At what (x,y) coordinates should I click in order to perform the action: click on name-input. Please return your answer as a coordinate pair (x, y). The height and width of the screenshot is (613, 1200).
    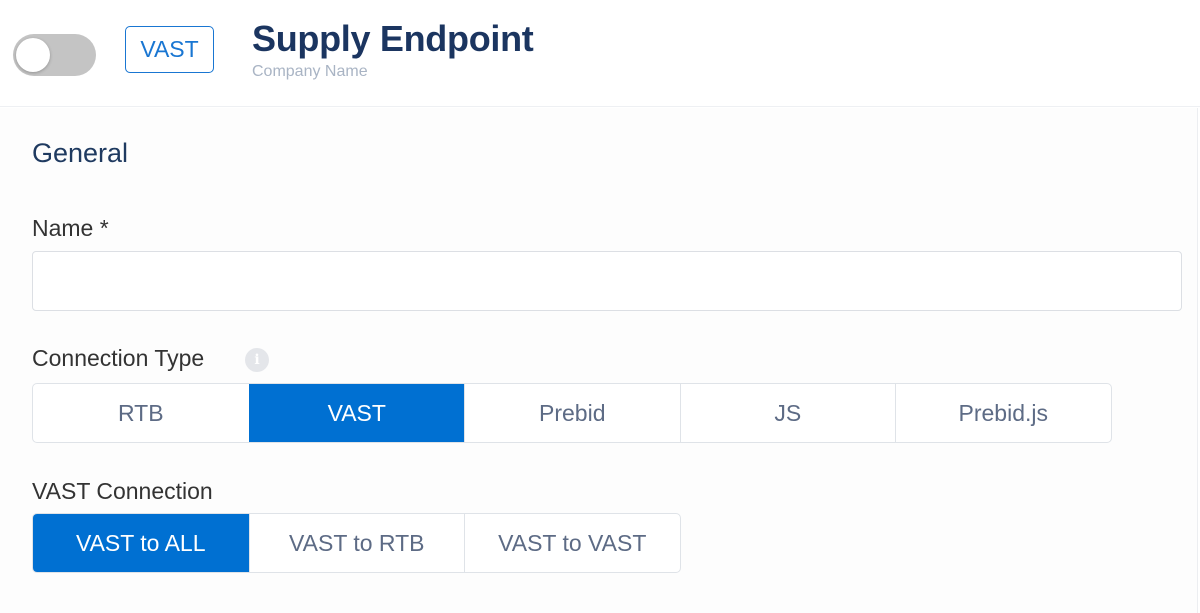
    Looking at the image, I should click on (607, 281).